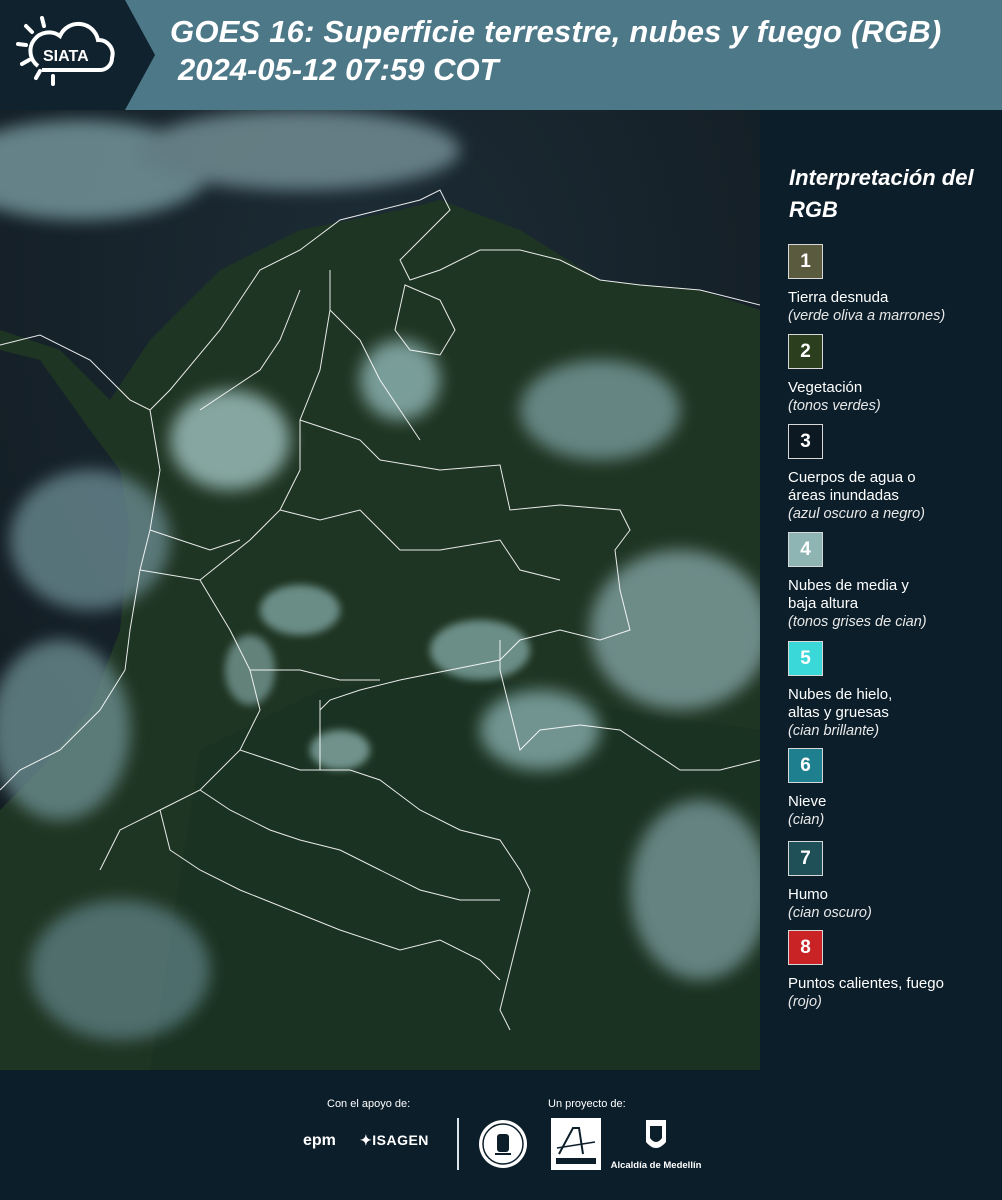 The image size is (1002, 1200). I want to click on project-label: Un proyecto de:, so click(587, 1104).